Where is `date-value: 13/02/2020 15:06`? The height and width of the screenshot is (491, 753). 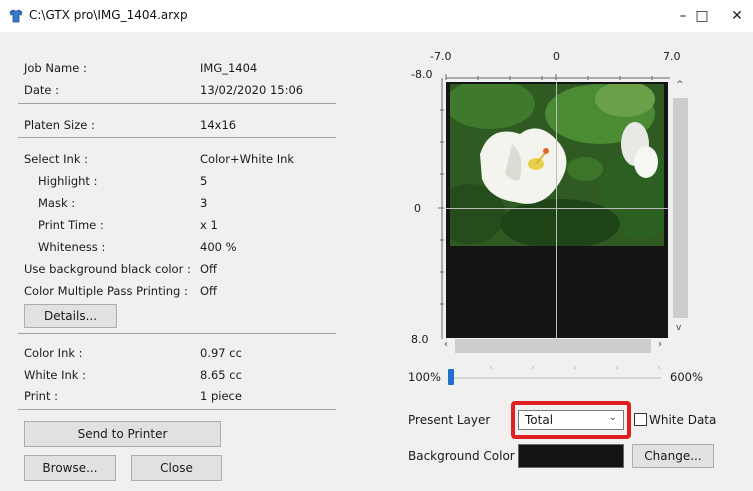
date-value: 13/02/2020 15:06 is located at coordinates (252, 90).